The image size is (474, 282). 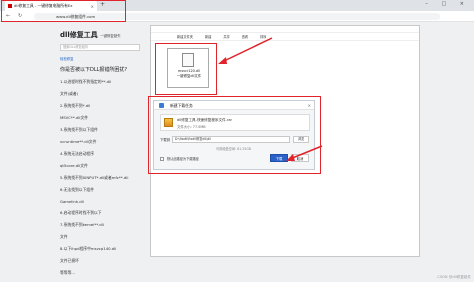 I want to click on error-list-item: 6.无法找到以下组件, so click(x=106, y=190).